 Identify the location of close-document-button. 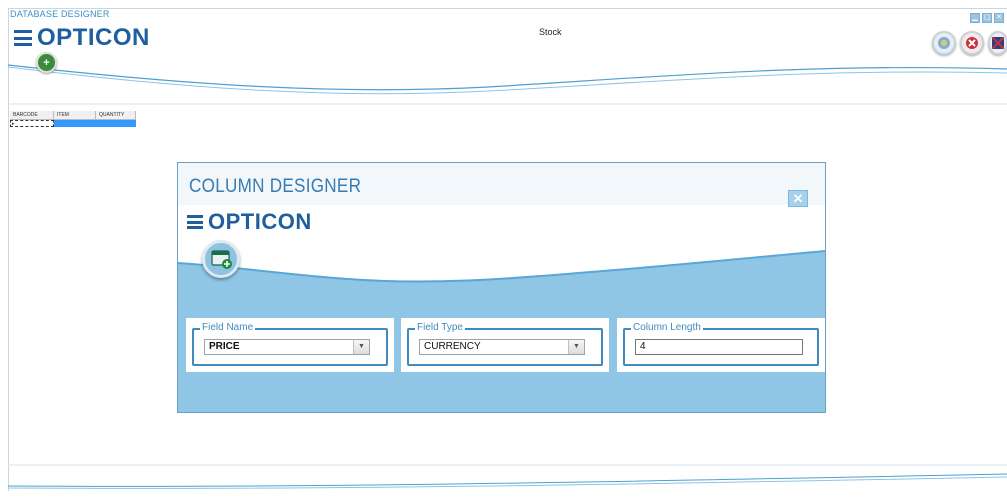
(972, 43).